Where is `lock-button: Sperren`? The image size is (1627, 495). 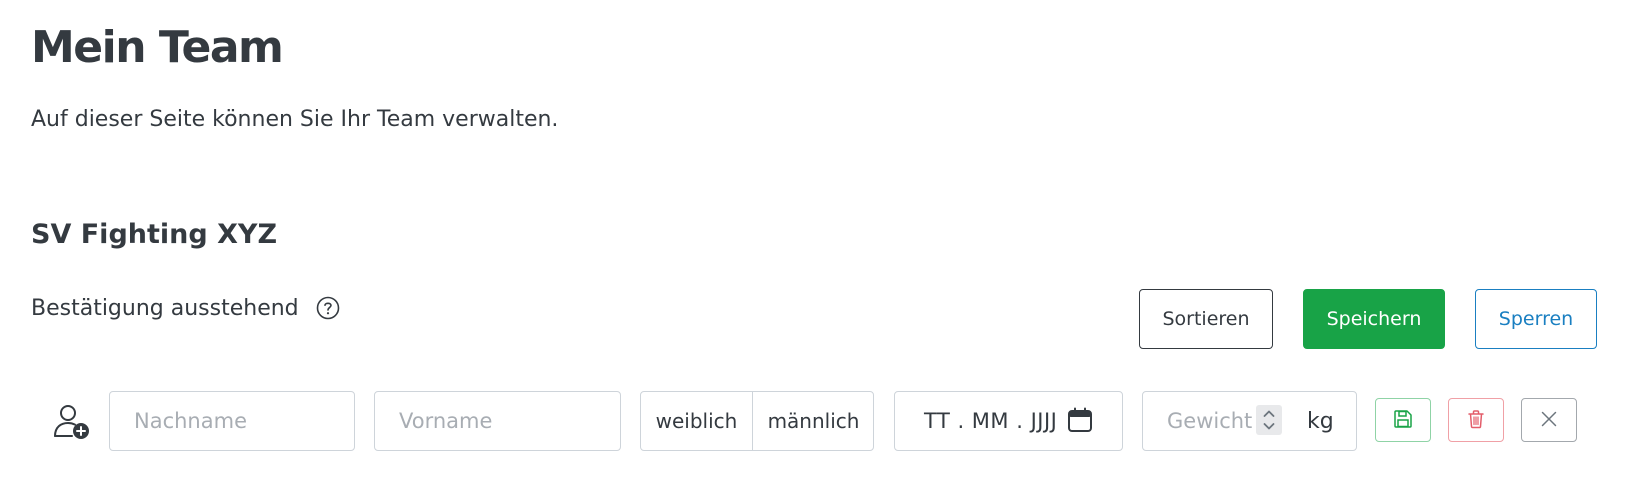 lock-button: Sperren is located at coordinates (1536, 319).